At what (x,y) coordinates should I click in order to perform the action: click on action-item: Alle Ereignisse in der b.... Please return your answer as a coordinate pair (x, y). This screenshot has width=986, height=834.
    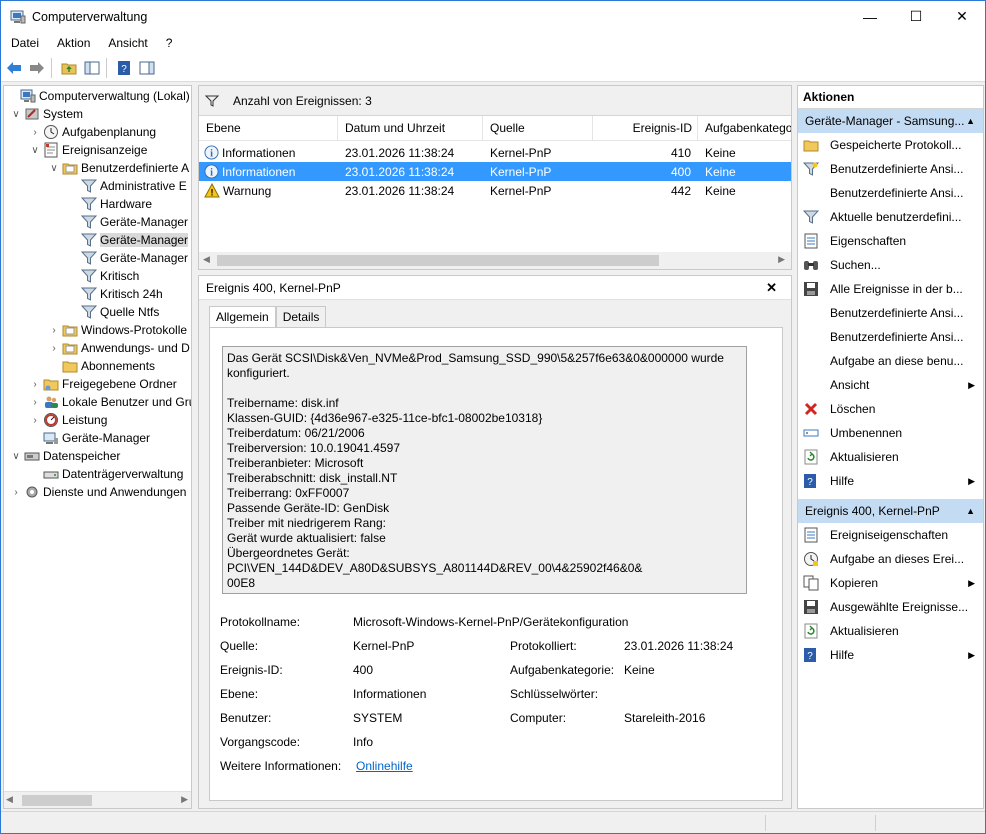
    Looking at the image, I should click on (890, 289).